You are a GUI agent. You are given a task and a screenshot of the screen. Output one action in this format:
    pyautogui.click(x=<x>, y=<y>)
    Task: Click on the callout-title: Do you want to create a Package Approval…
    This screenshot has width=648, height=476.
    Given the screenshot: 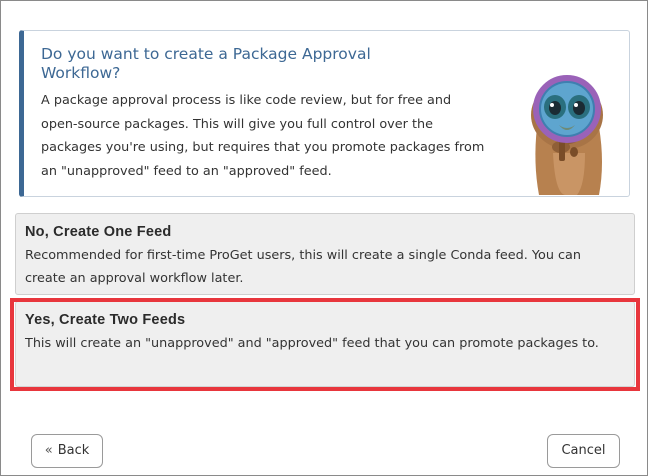 What is the action you would take?
    pyautogui.click(x=206, y=63)
    